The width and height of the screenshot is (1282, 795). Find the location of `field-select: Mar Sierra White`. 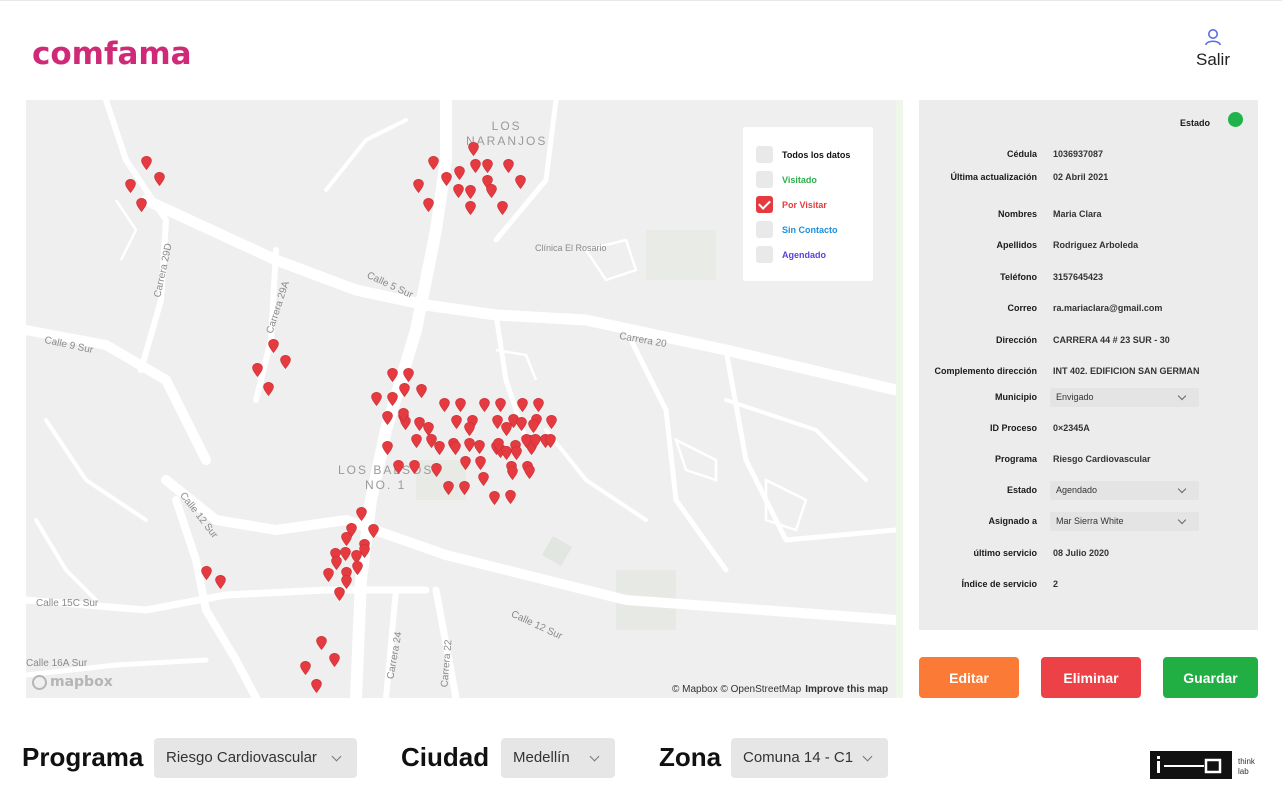

field-select: Mar Sierra White is located at coordinates (1124, 521).